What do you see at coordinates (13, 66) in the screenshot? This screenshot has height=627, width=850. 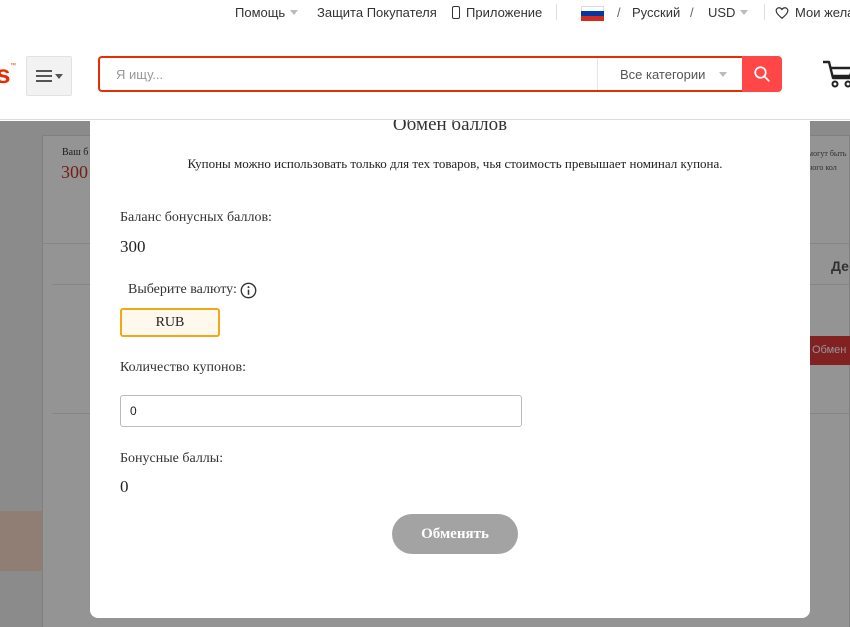 I see `logo-trademark: ™` at bounding box center [13, 66].